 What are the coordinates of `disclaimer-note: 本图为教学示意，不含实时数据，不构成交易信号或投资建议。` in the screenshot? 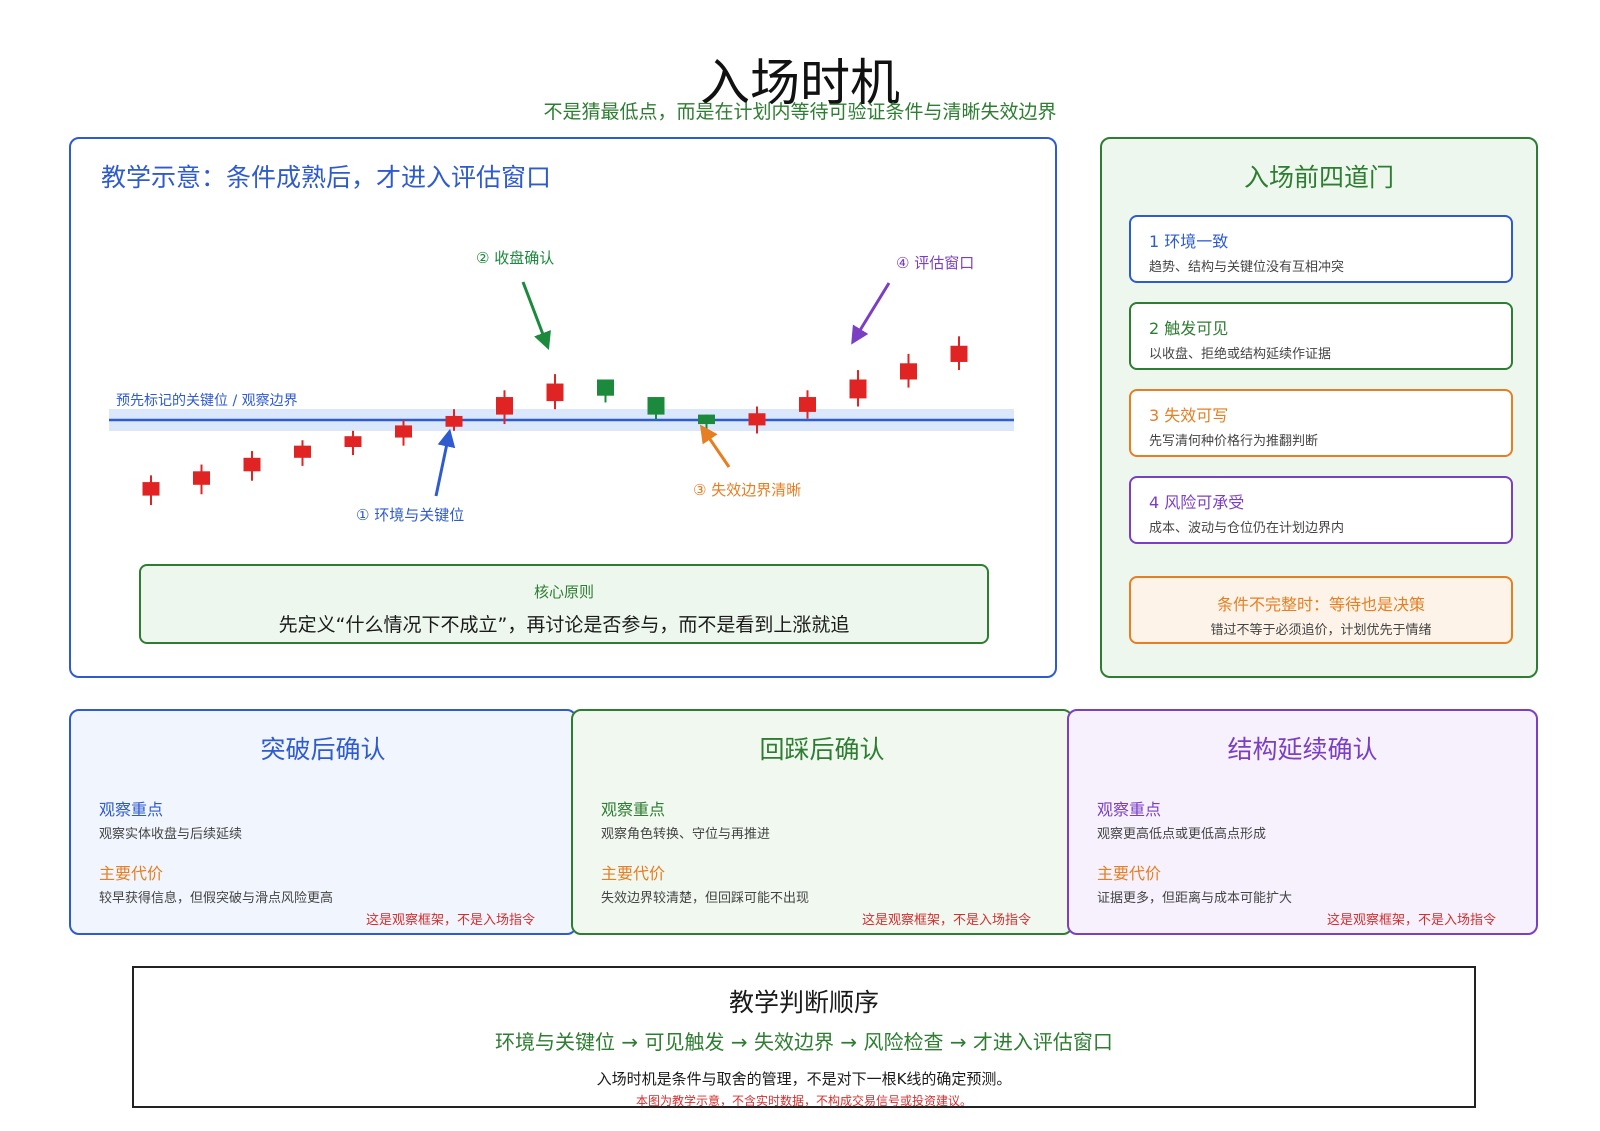 It's located at (803, 1101).